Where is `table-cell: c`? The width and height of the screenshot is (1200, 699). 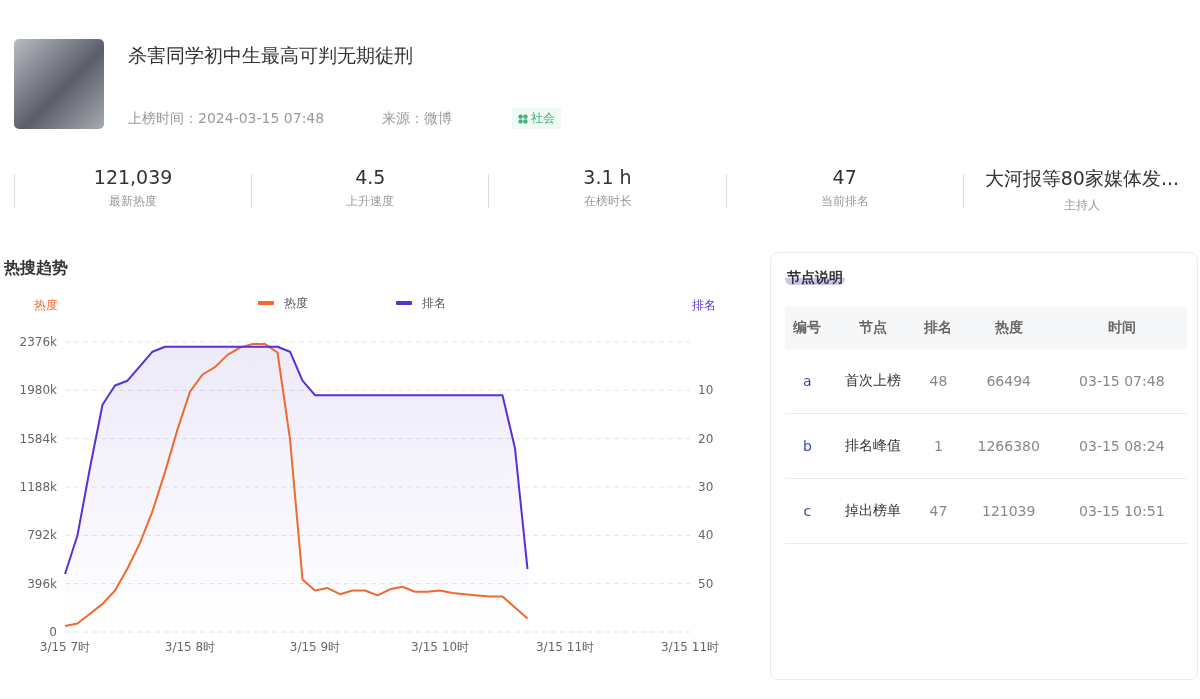 table-cell: c is located at coordinates (807, 511).